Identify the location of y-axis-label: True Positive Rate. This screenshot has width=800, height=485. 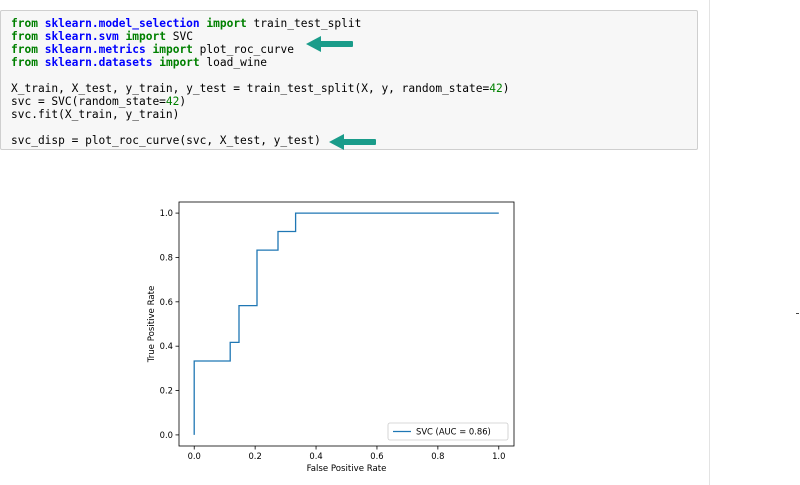
(152, 325).